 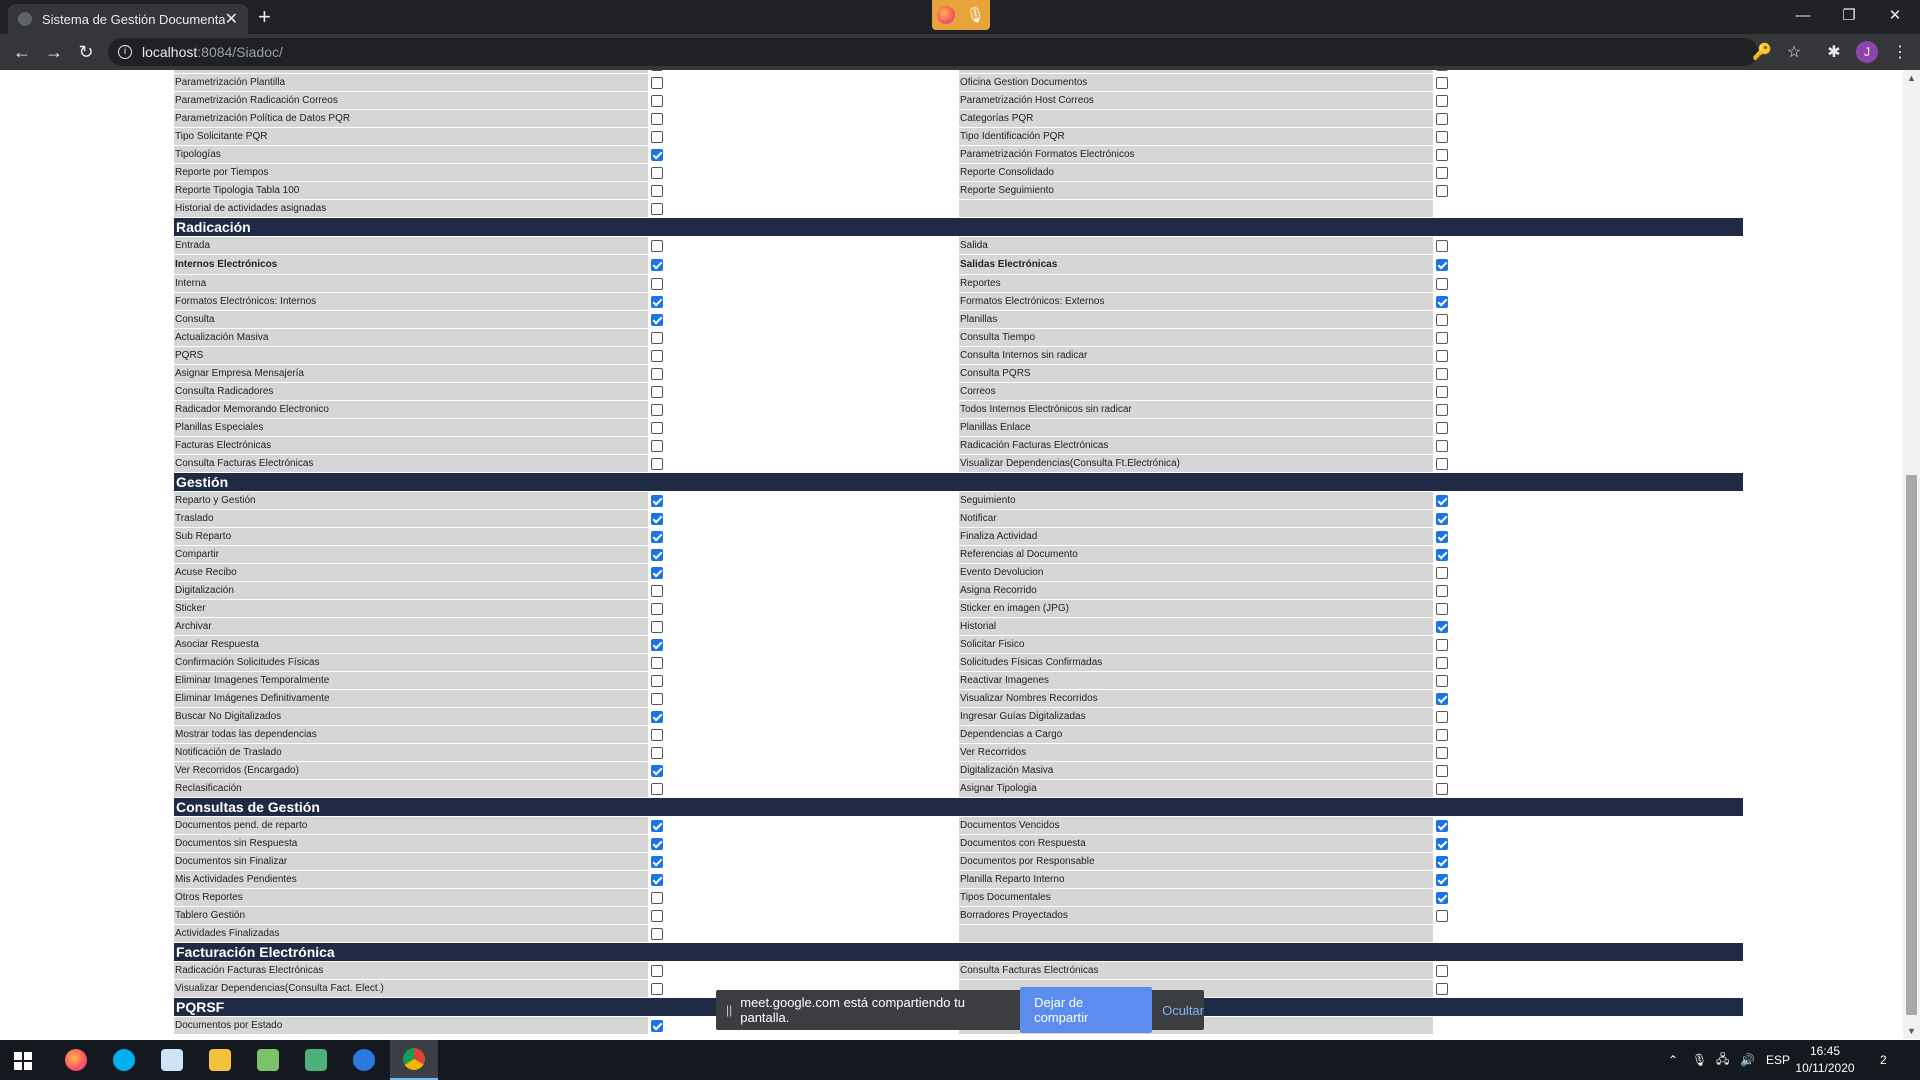 What do you see at coordinates (125, 52) in the screenshot?
I see `site-info-icon: i` at bounding box center [125, 52].